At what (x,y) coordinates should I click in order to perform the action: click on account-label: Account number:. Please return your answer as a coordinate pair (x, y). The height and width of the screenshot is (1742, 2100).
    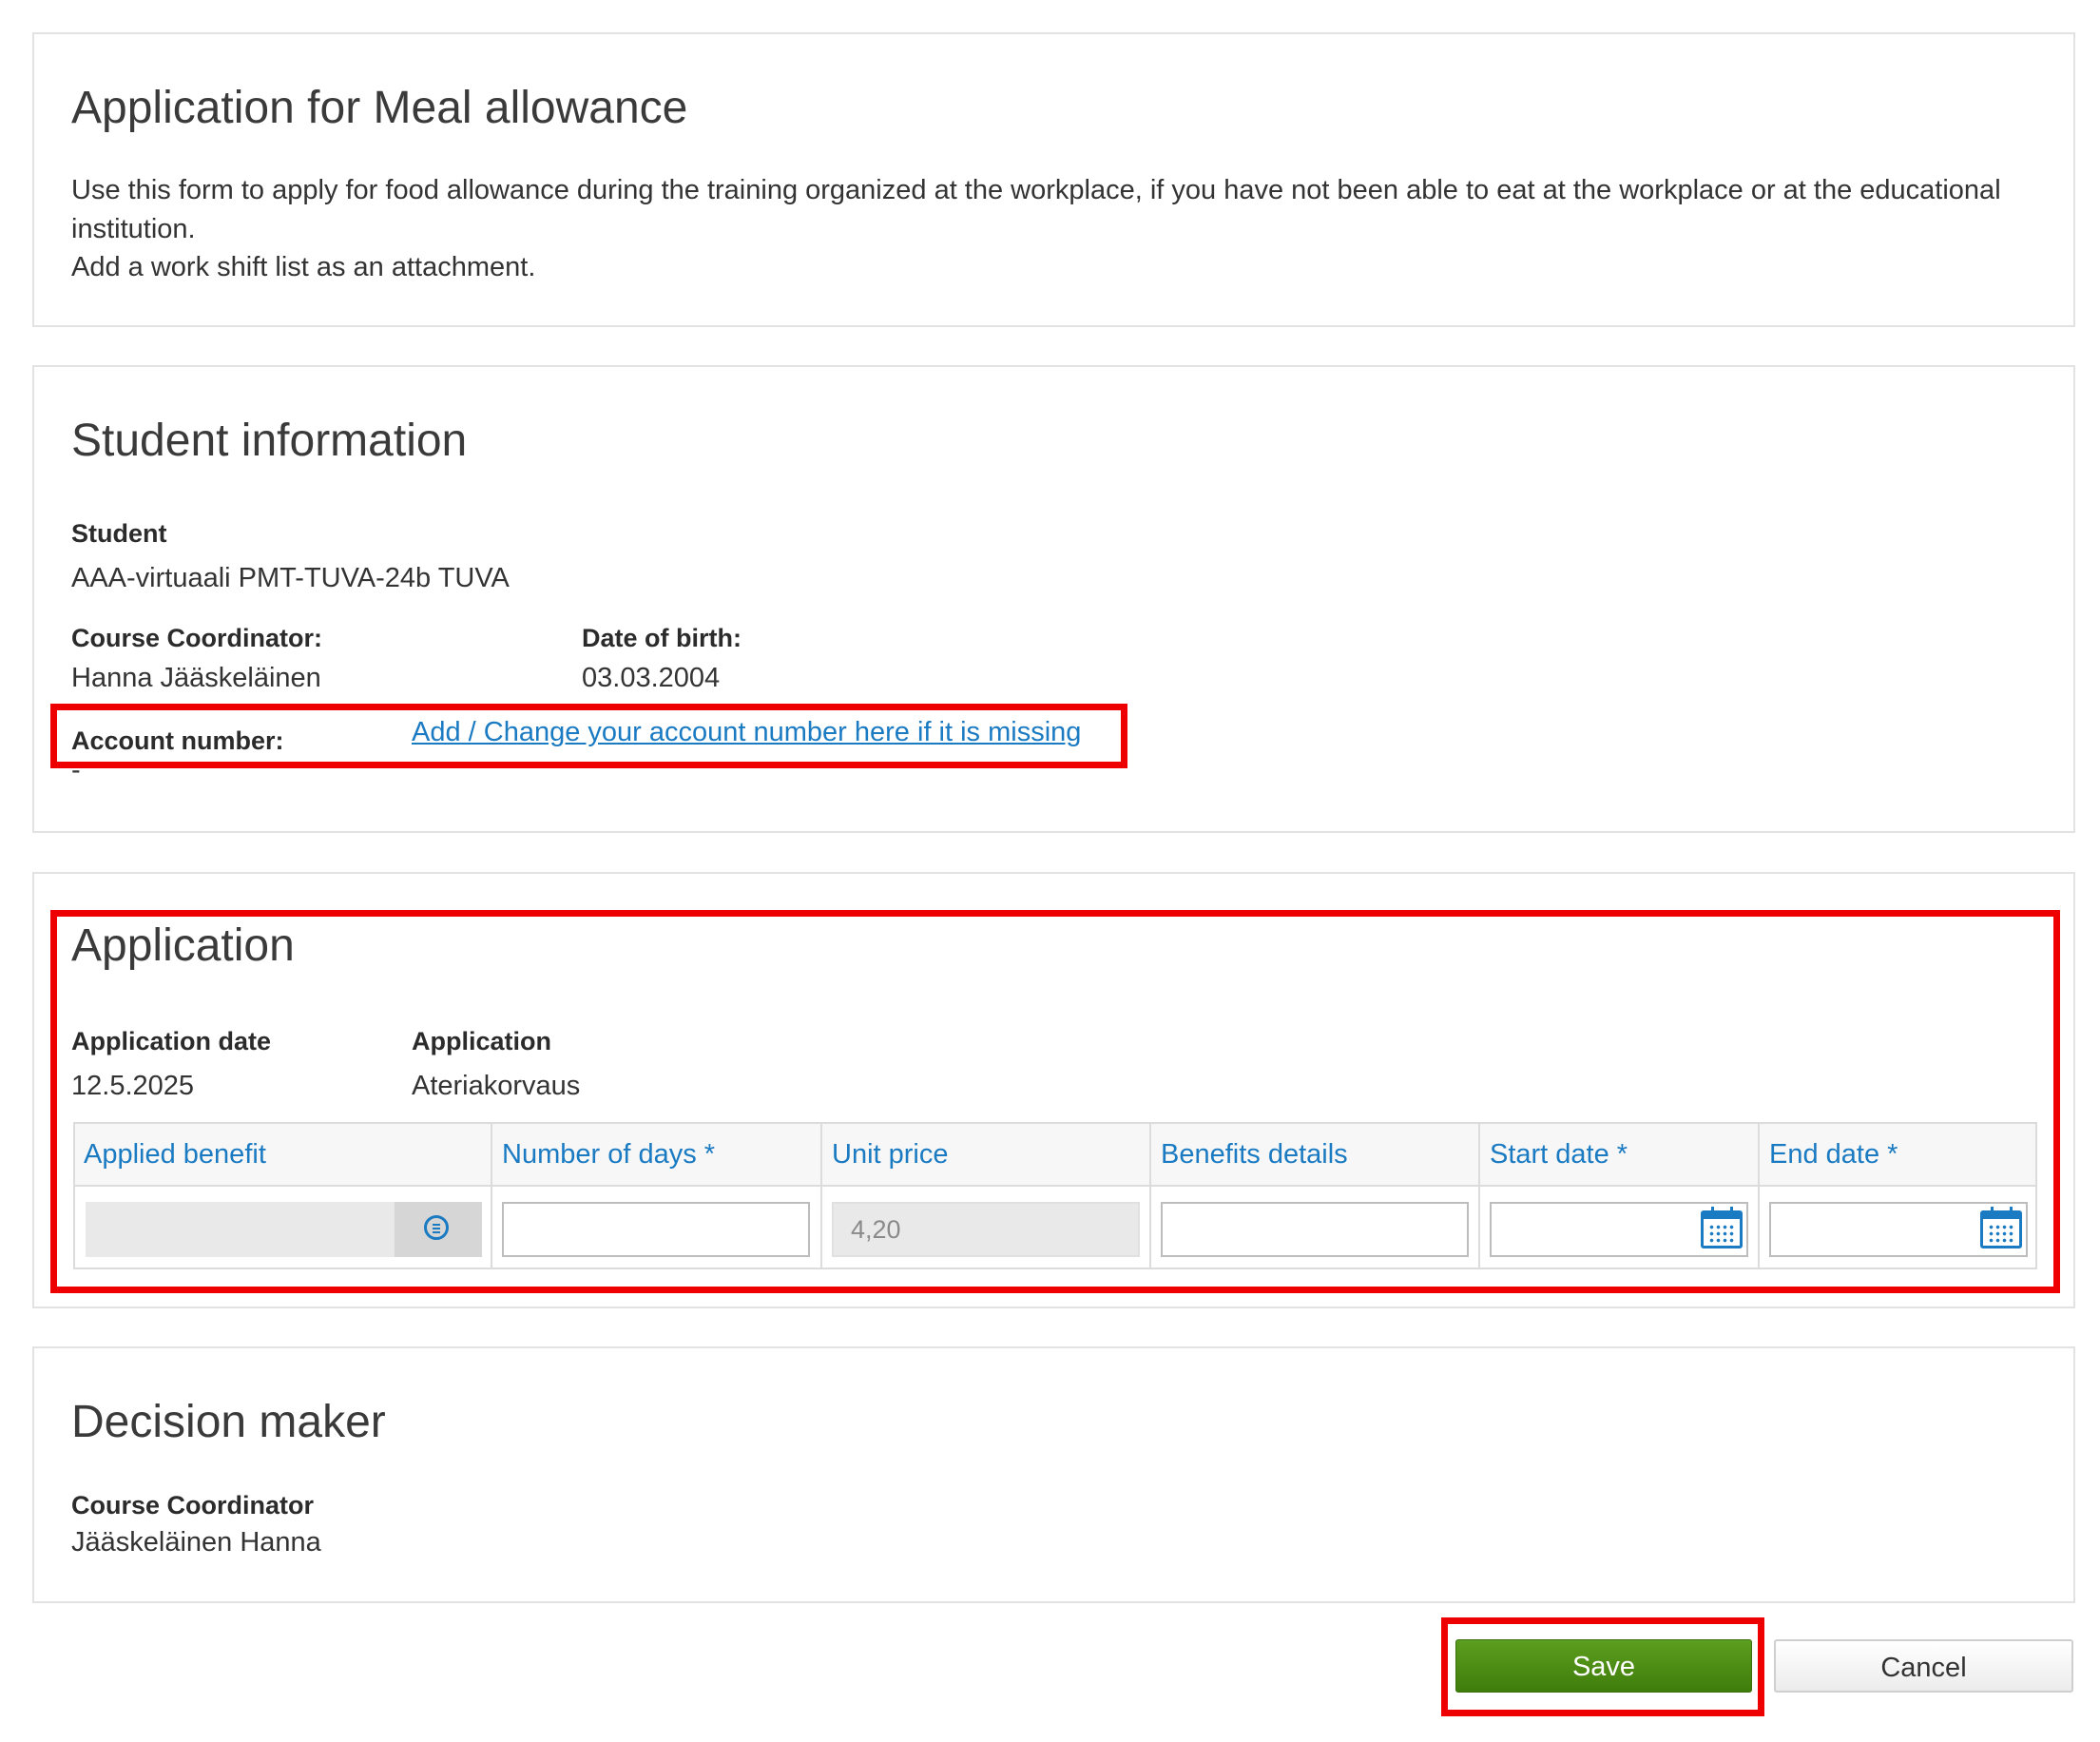
    Looking at the image, I should click on (177, 740).